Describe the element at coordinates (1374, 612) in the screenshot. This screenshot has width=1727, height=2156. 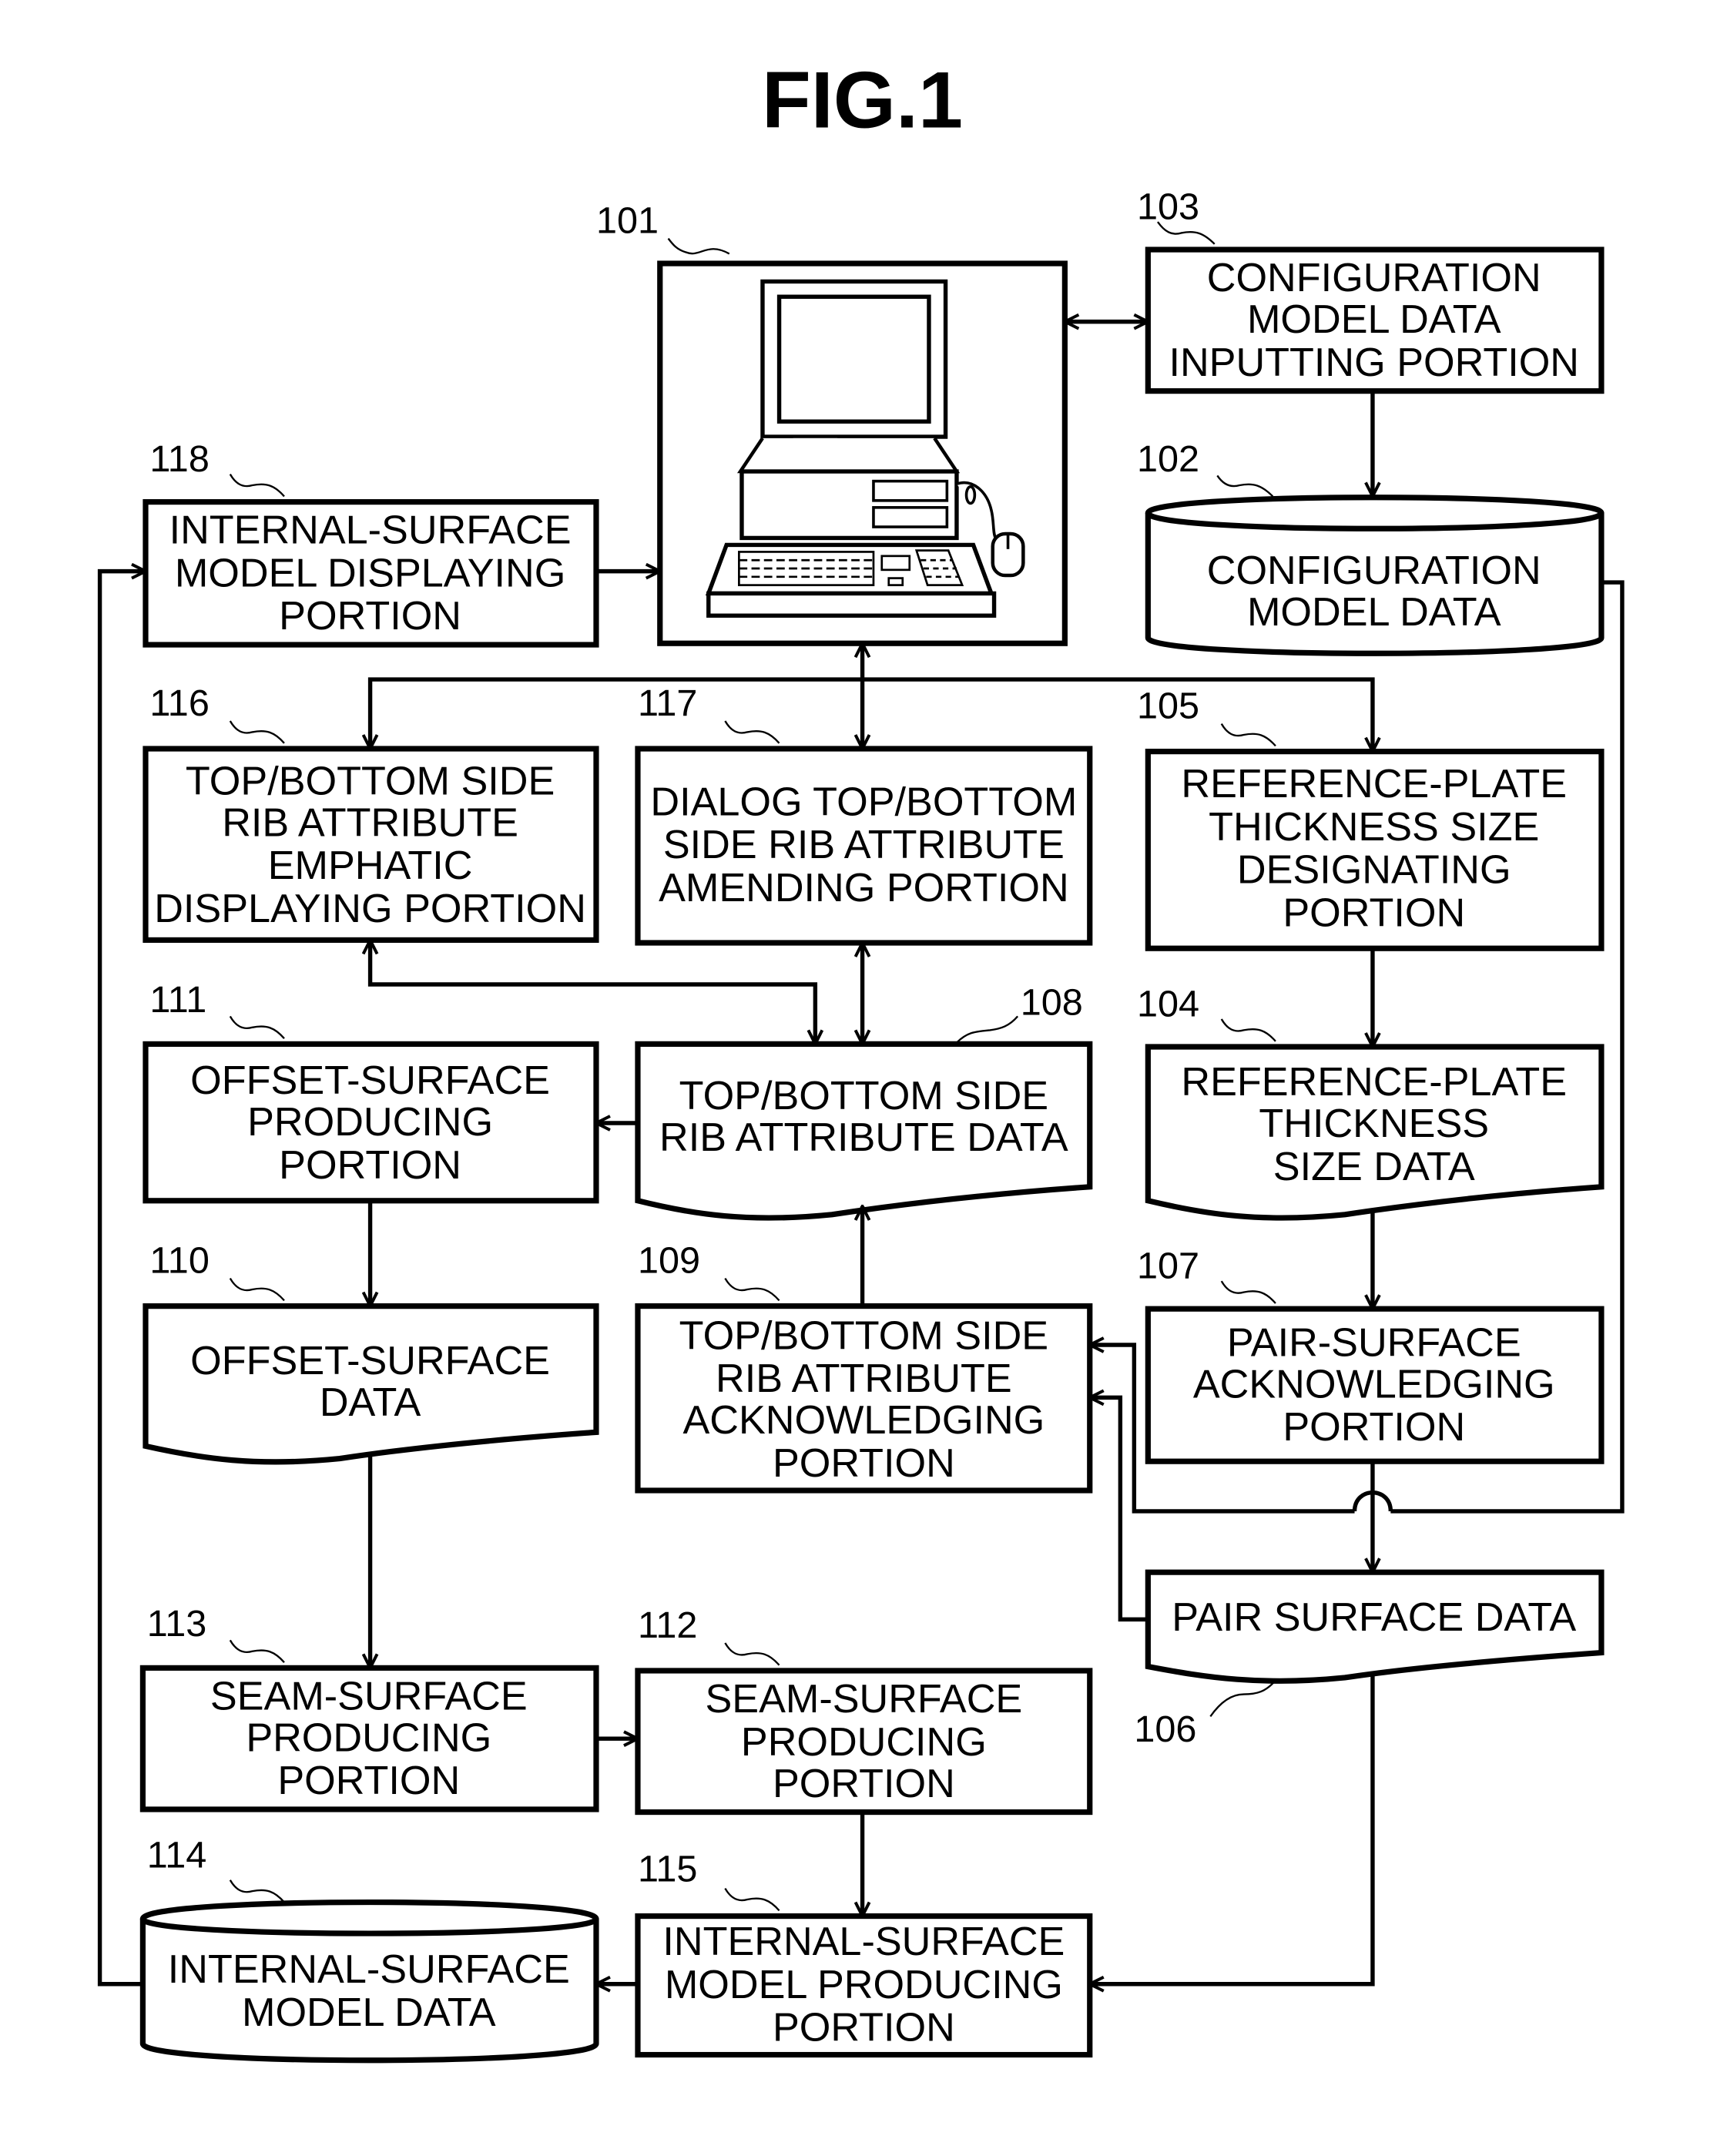
I see `label-102-line2: MODEL DATA` at that location.